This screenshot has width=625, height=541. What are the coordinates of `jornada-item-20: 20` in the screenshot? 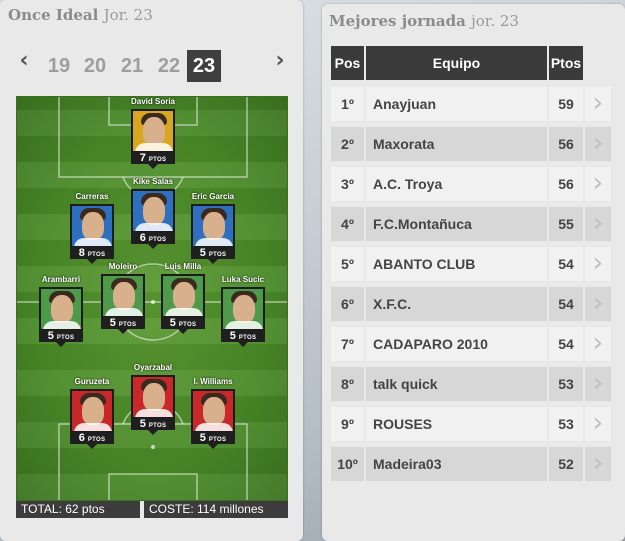 It's located at (95, 66).